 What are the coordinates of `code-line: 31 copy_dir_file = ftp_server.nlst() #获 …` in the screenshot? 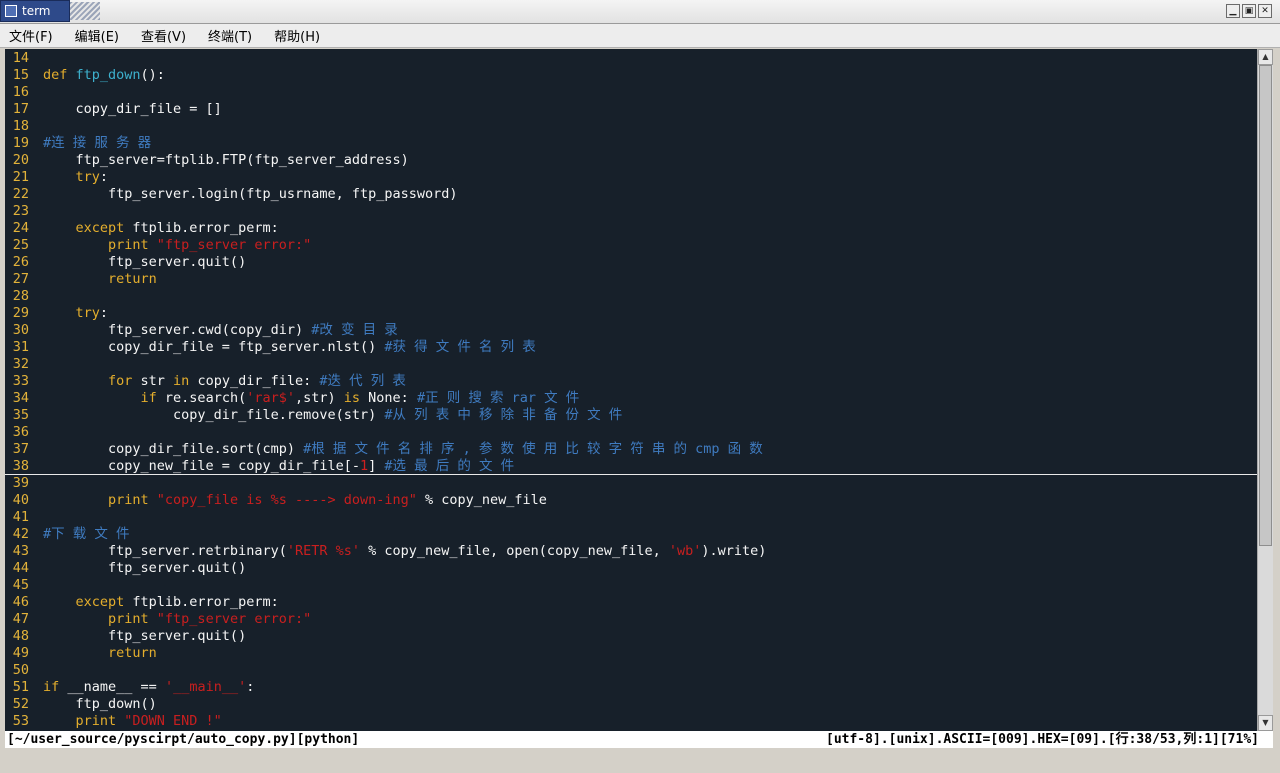 It's located at (631, 347).